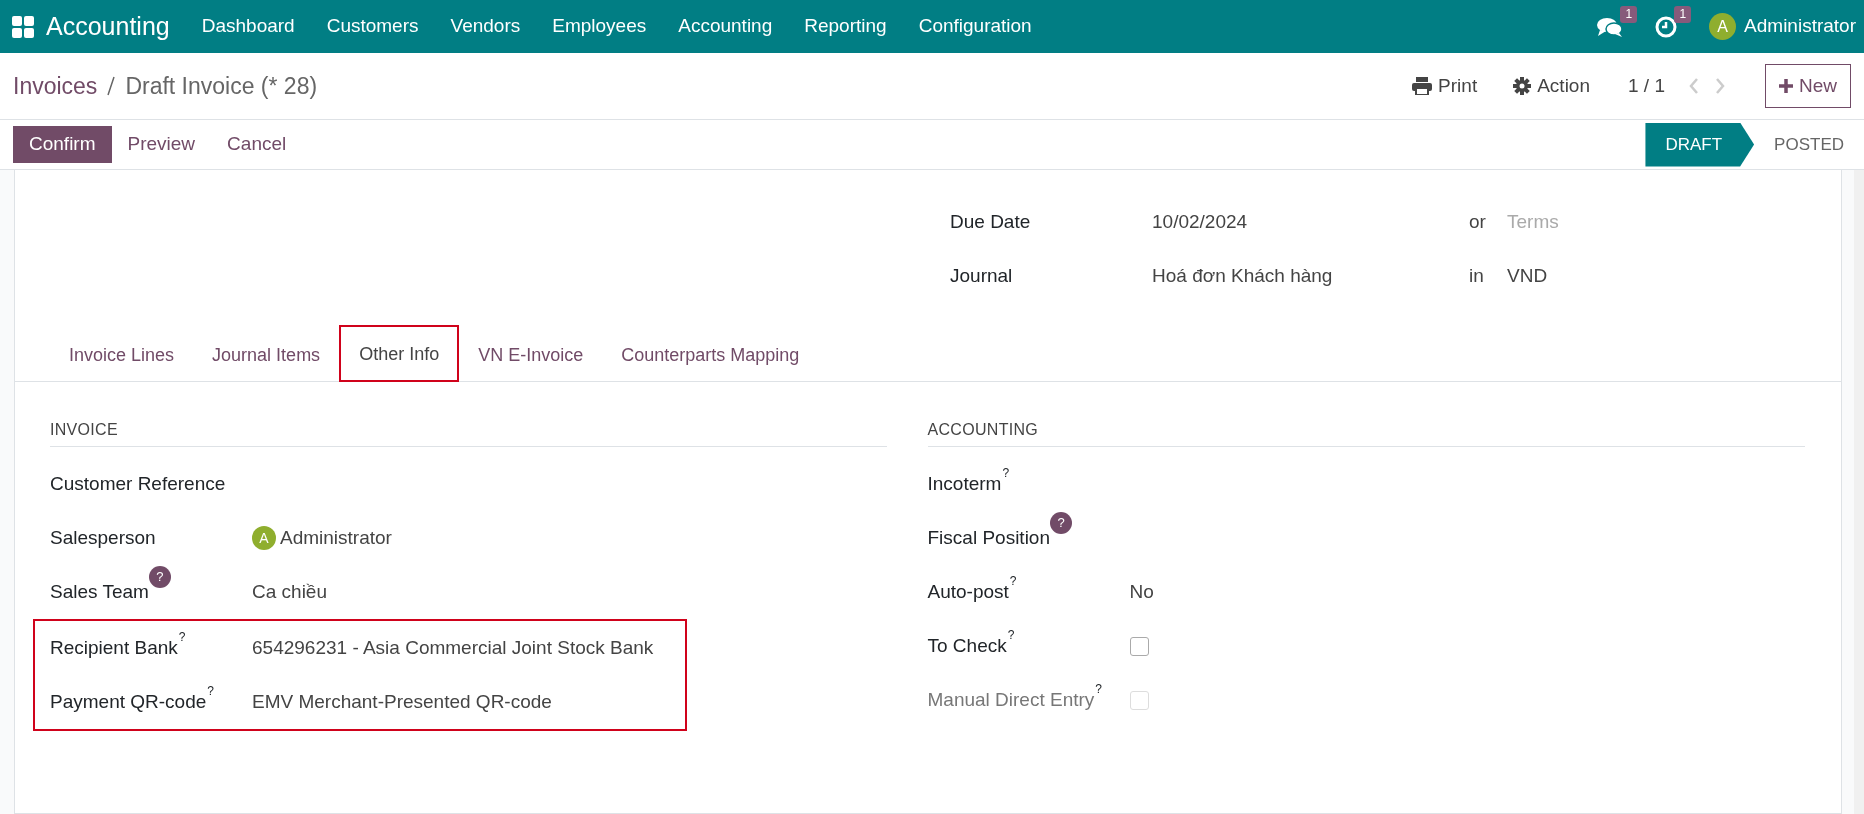 Image resolution: width=1864 pixels, height=814 pixels. I want to click on field-label: Auto-post, so click(968, 591).